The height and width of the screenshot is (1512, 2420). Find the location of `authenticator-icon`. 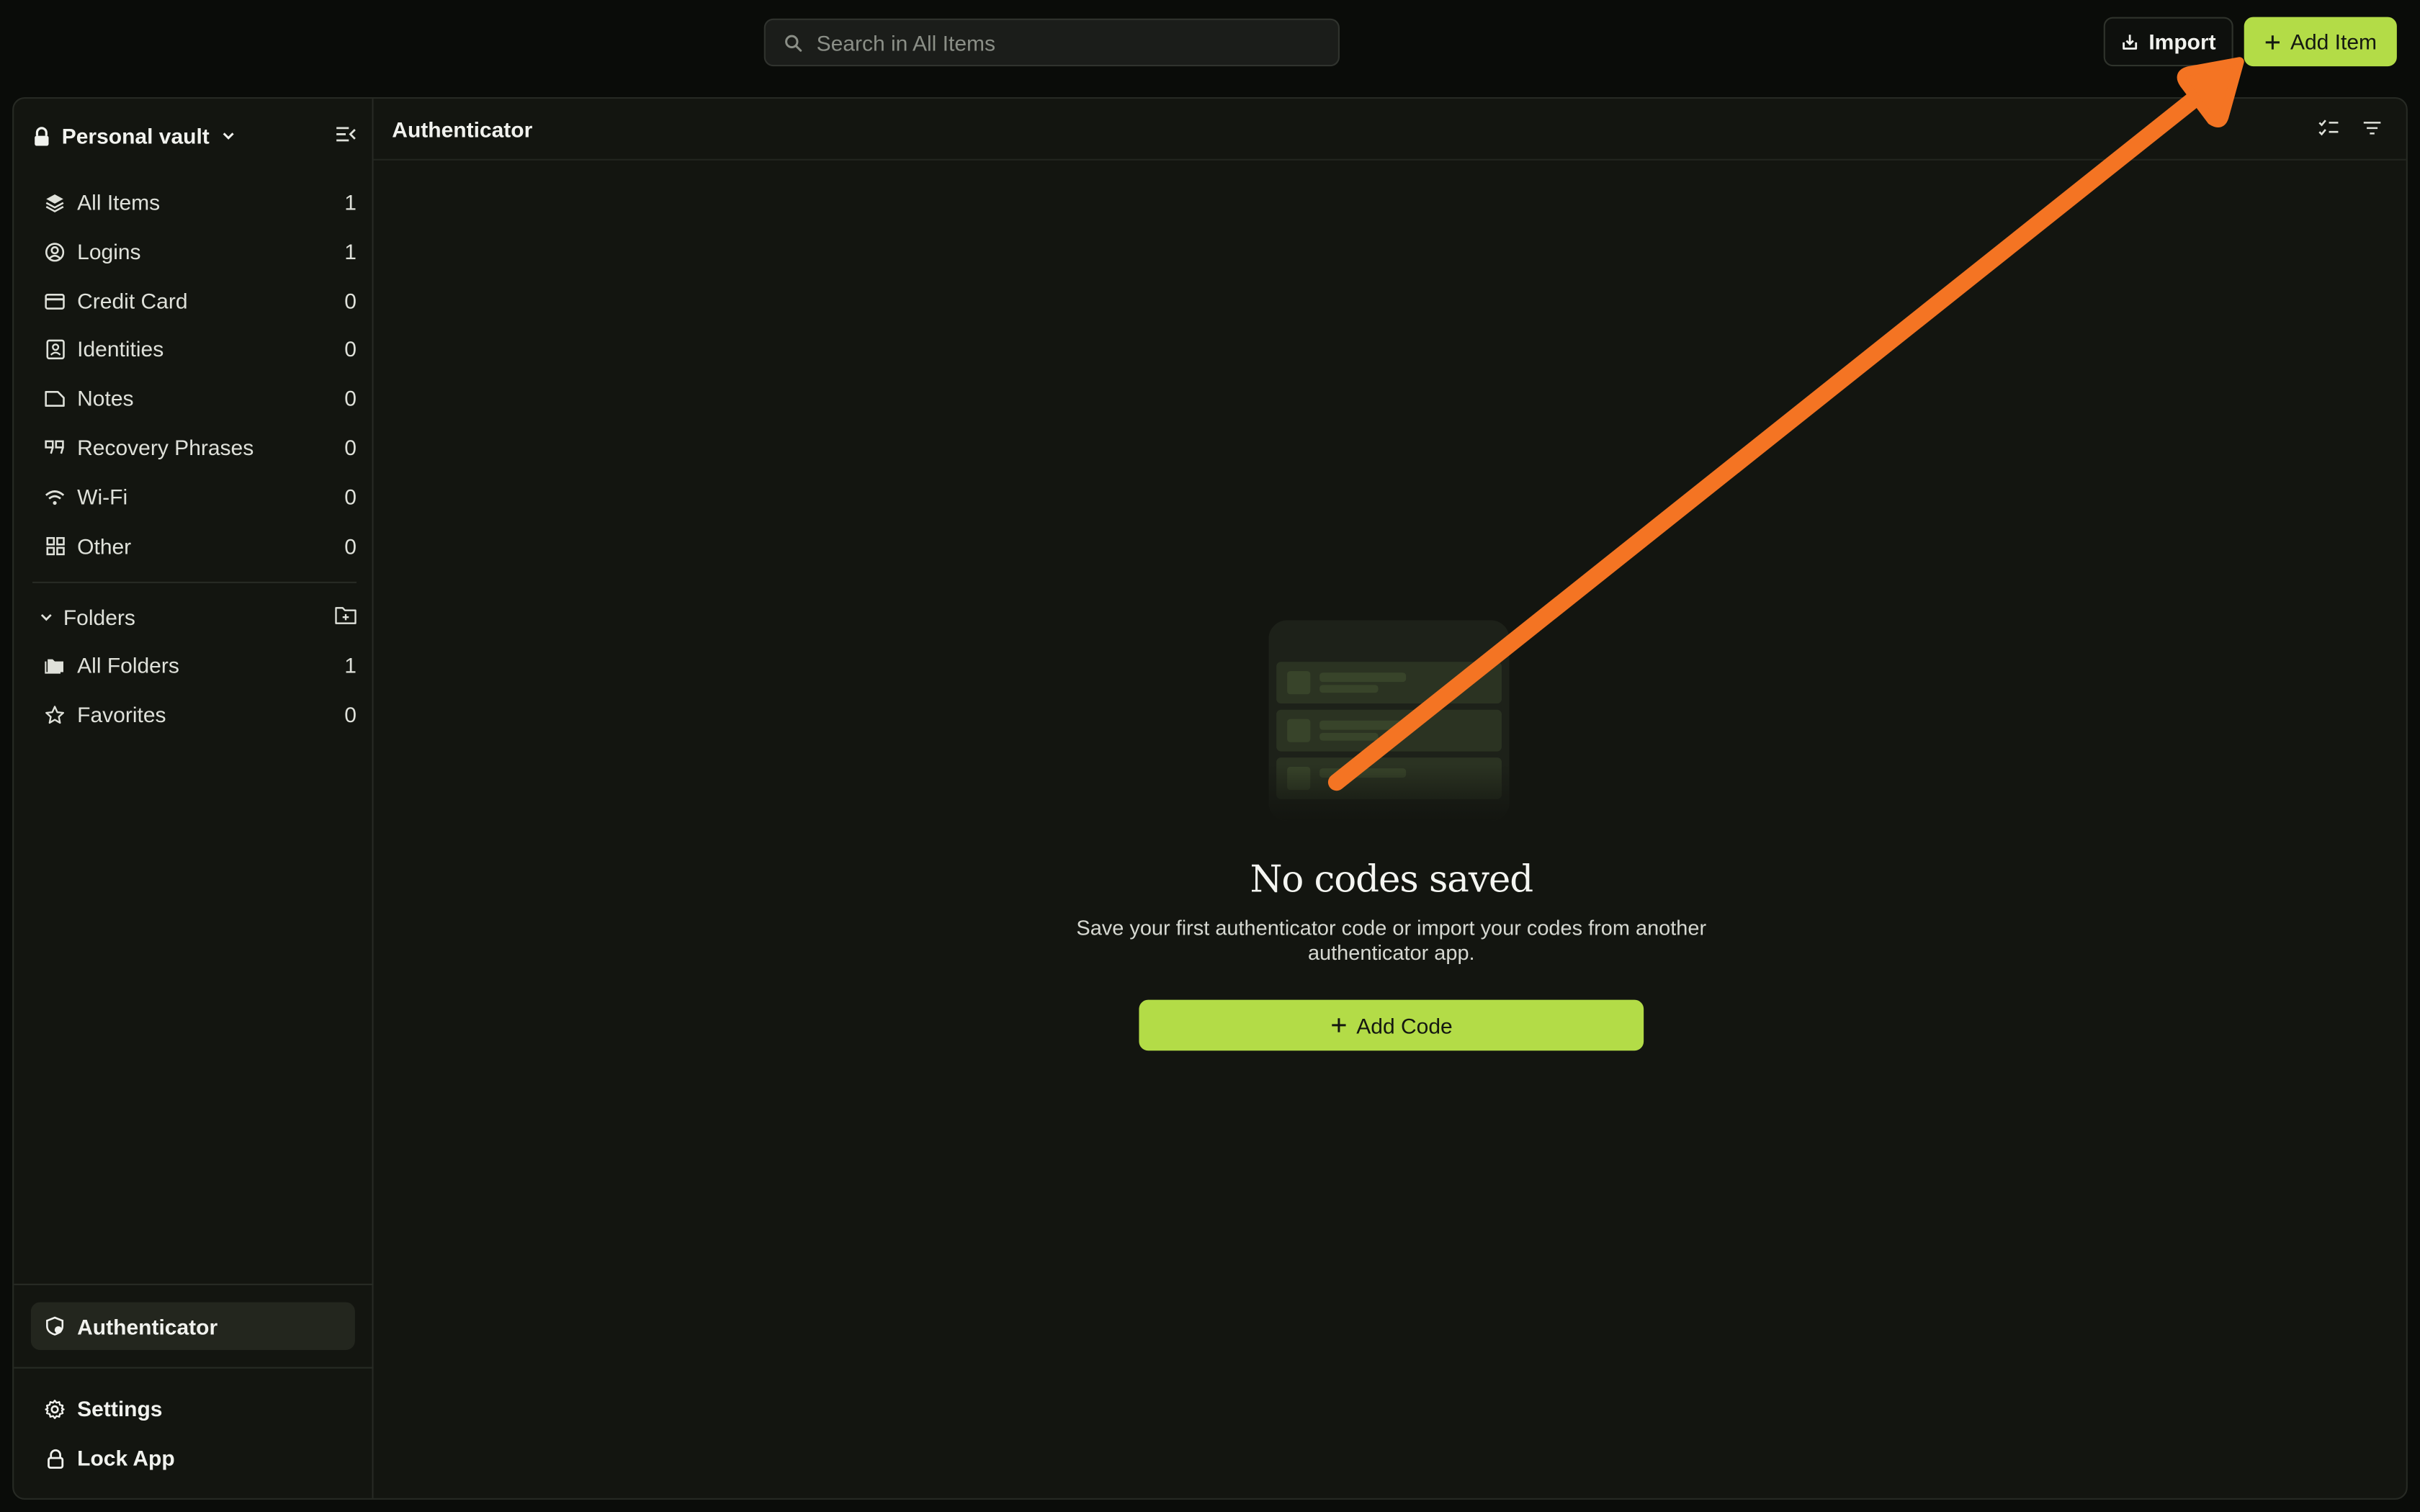

authenticator-icon is located at coordinates (55, 1326).